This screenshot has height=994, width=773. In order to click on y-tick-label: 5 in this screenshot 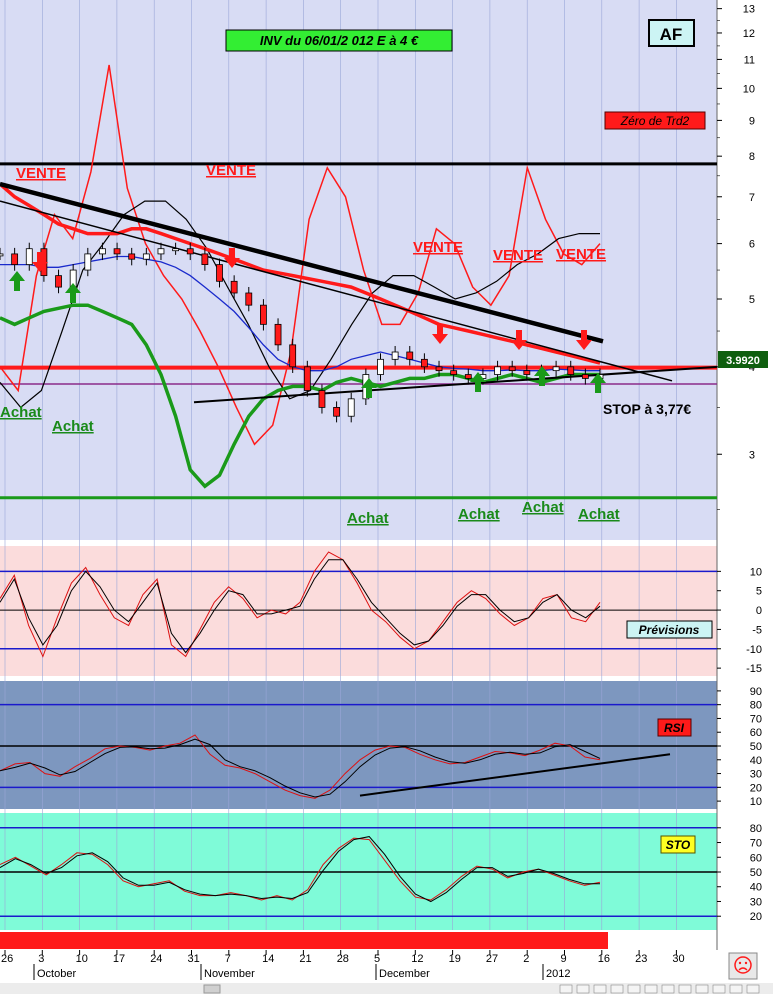, I will do `click(752, 300)`.